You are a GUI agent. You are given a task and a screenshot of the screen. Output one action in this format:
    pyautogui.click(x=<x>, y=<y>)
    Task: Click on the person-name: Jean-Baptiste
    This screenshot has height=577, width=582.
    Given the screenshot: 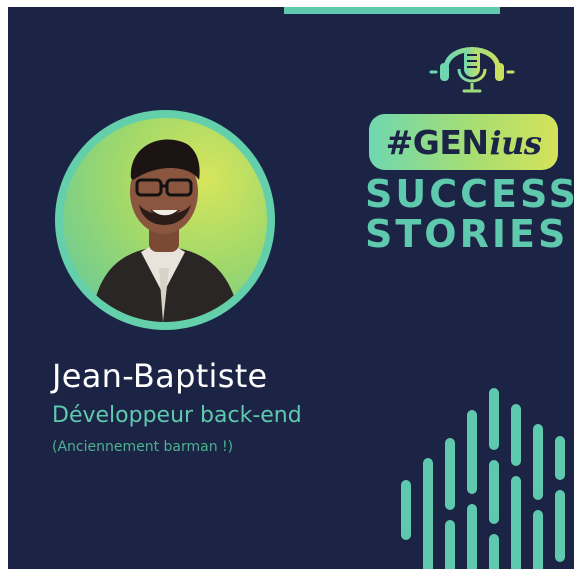 What is the action you would take?
    pyautogui.click(x=160, y=376)
    